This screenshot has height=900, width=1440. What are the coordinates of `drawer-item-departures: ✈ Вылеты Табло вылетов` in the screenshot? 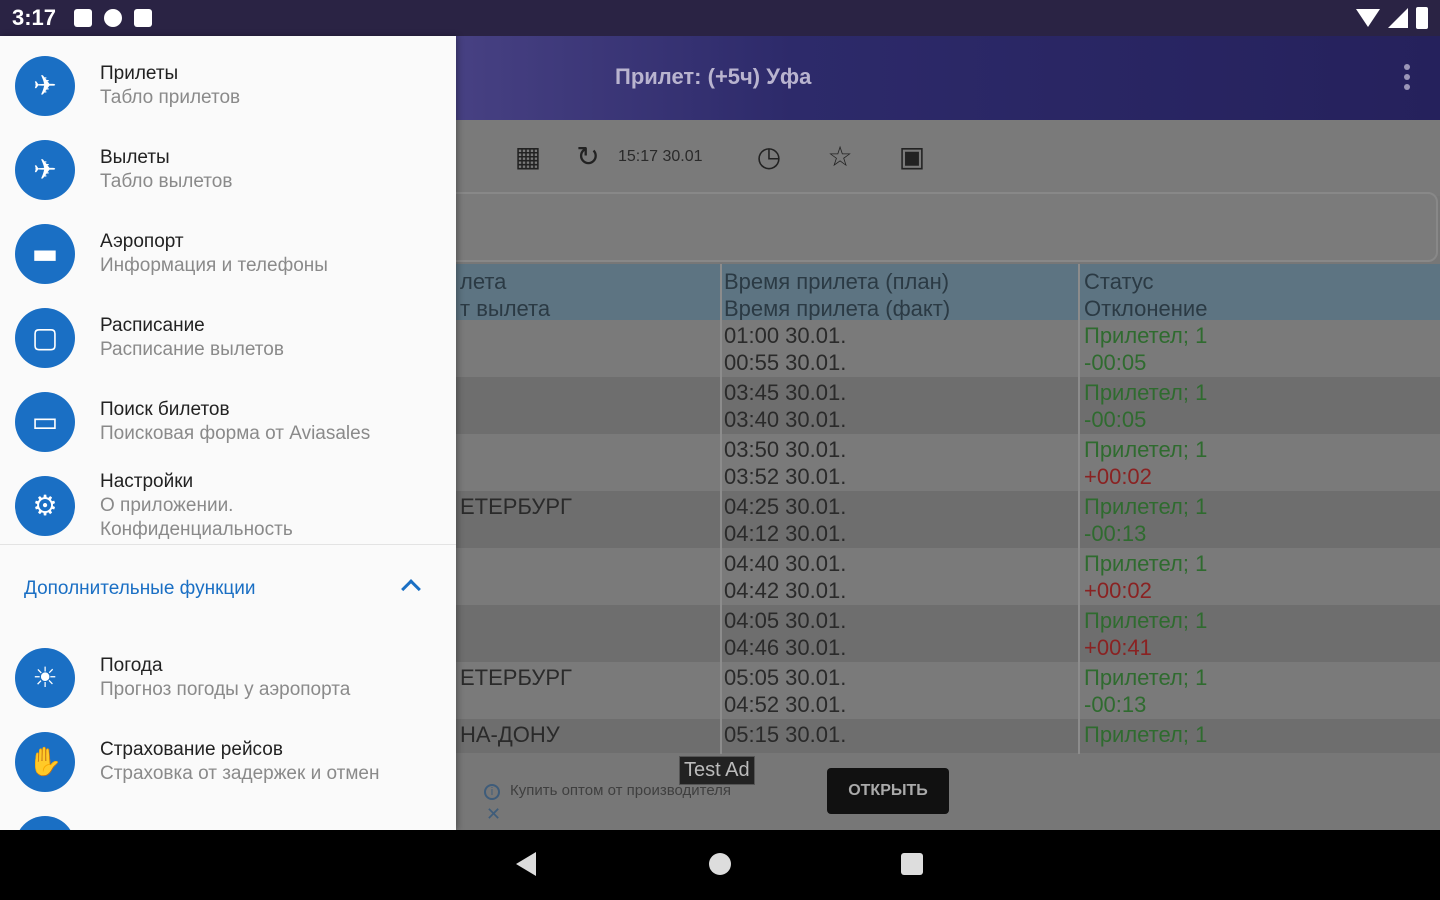 It's located at (228, 170).